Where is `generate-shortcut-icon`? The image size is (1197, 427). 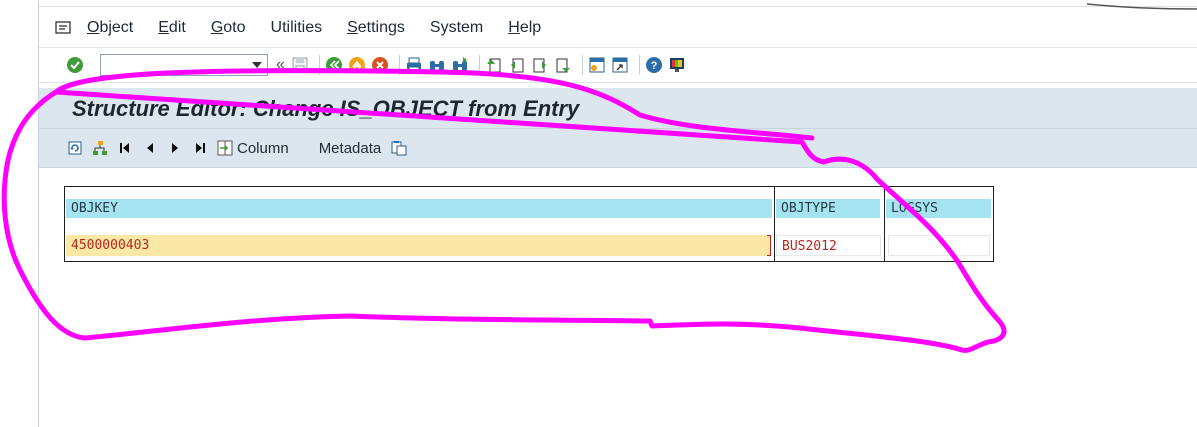
generate-shortcut-icon is located at coordinates (620, 65).